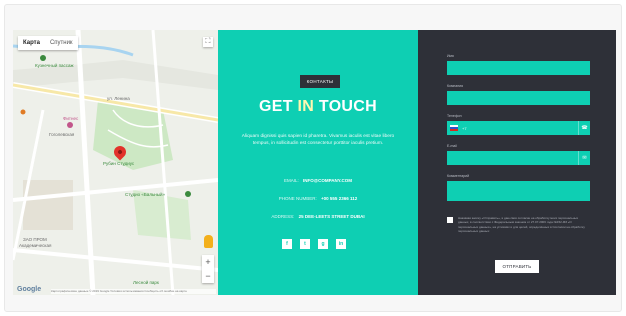 The height and width of the screenshot is (316, 626). Describe the element at coordinates (119, 163) in the screenshot. I see `map-label: Рубин Студиус` at that location.